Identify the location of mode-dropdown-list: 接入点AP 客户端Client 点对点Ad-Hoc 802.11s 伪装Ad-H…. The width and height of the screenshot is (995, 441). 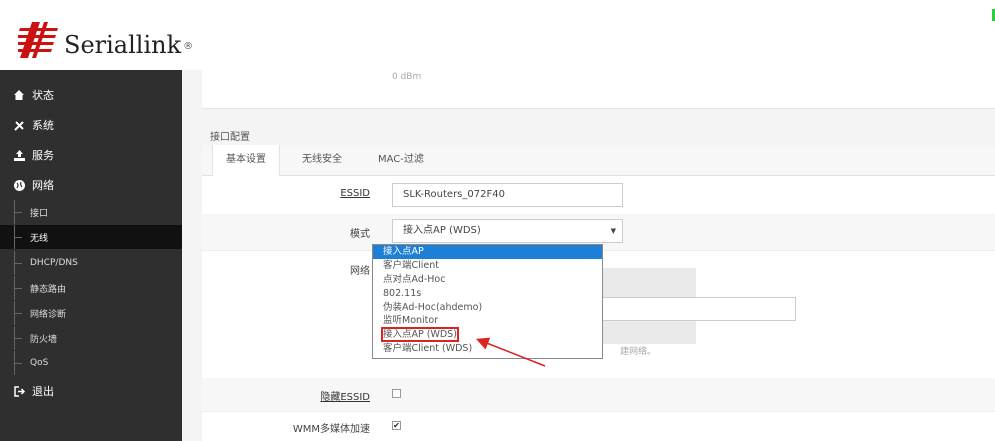
(487, 301).